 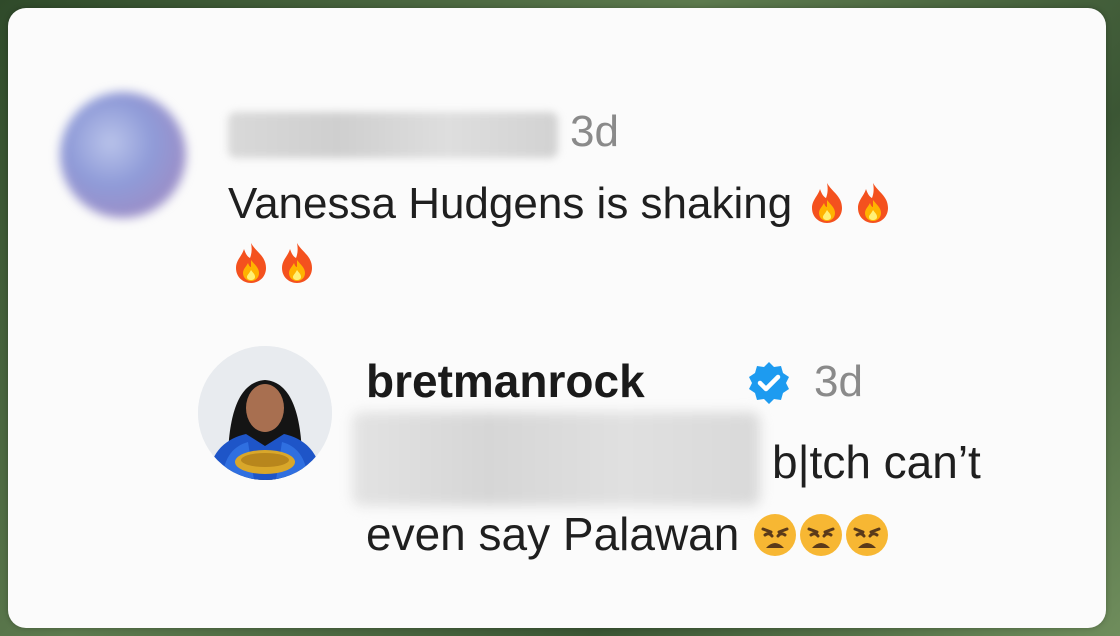 I want to click on reply-username: bretmanrock, so click(x=505, y=381).